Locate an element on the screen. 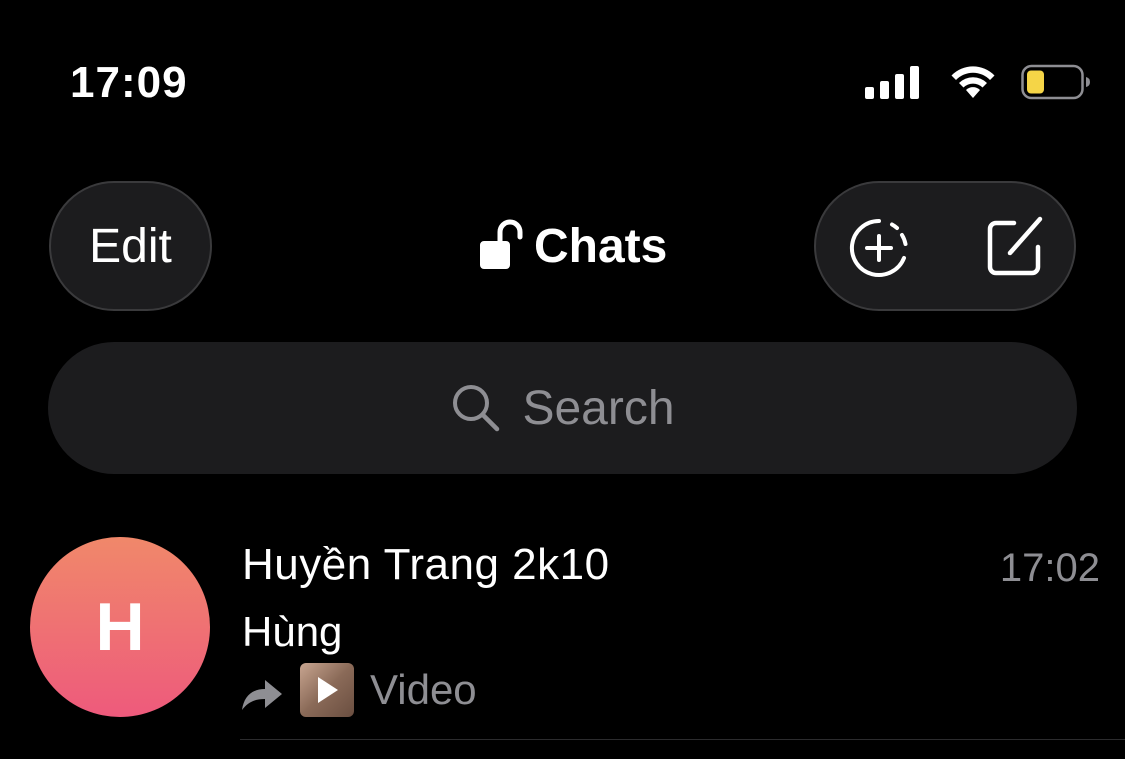 The image size is (1125, 759). unlock-icon is located at coordinates (501, 244).